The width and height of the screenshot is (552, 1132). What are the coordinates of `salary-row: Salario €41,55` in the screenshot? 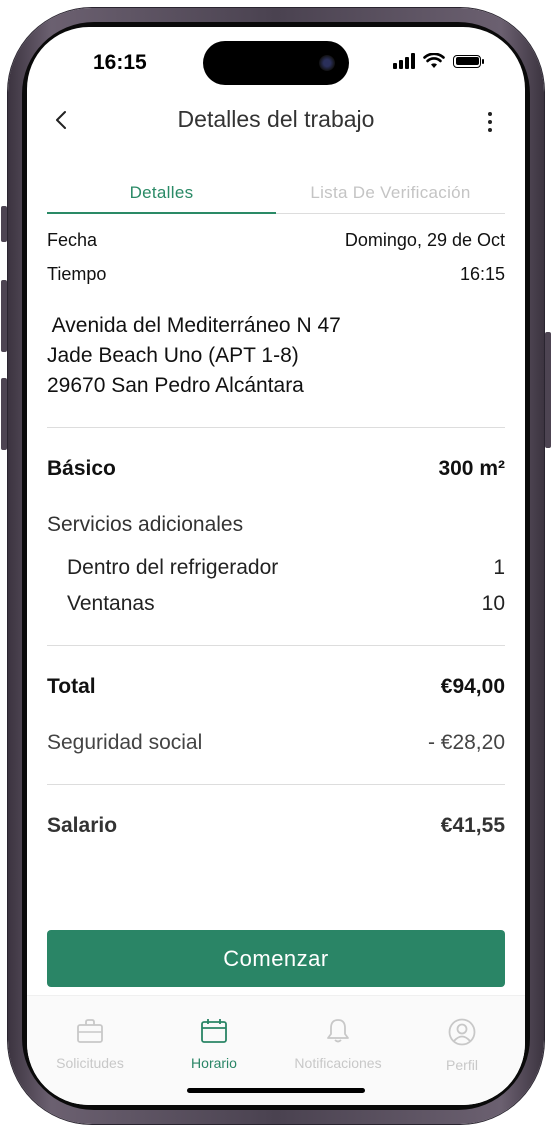 It's located at (276, 826).